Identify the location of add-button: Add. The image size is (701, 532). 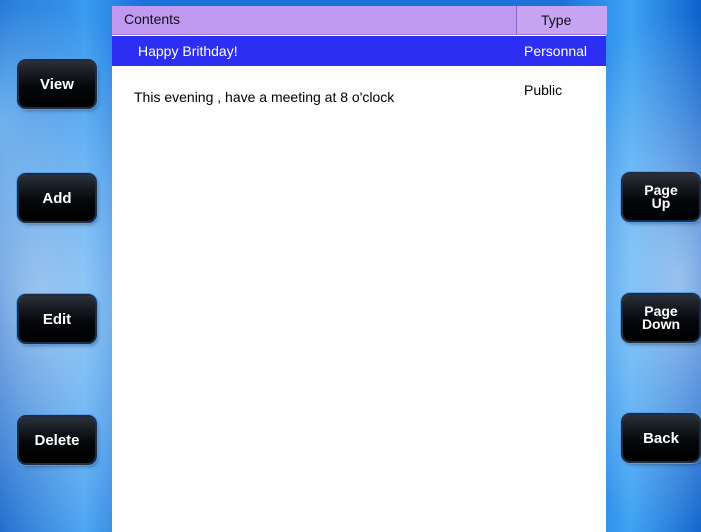
(57, 198).